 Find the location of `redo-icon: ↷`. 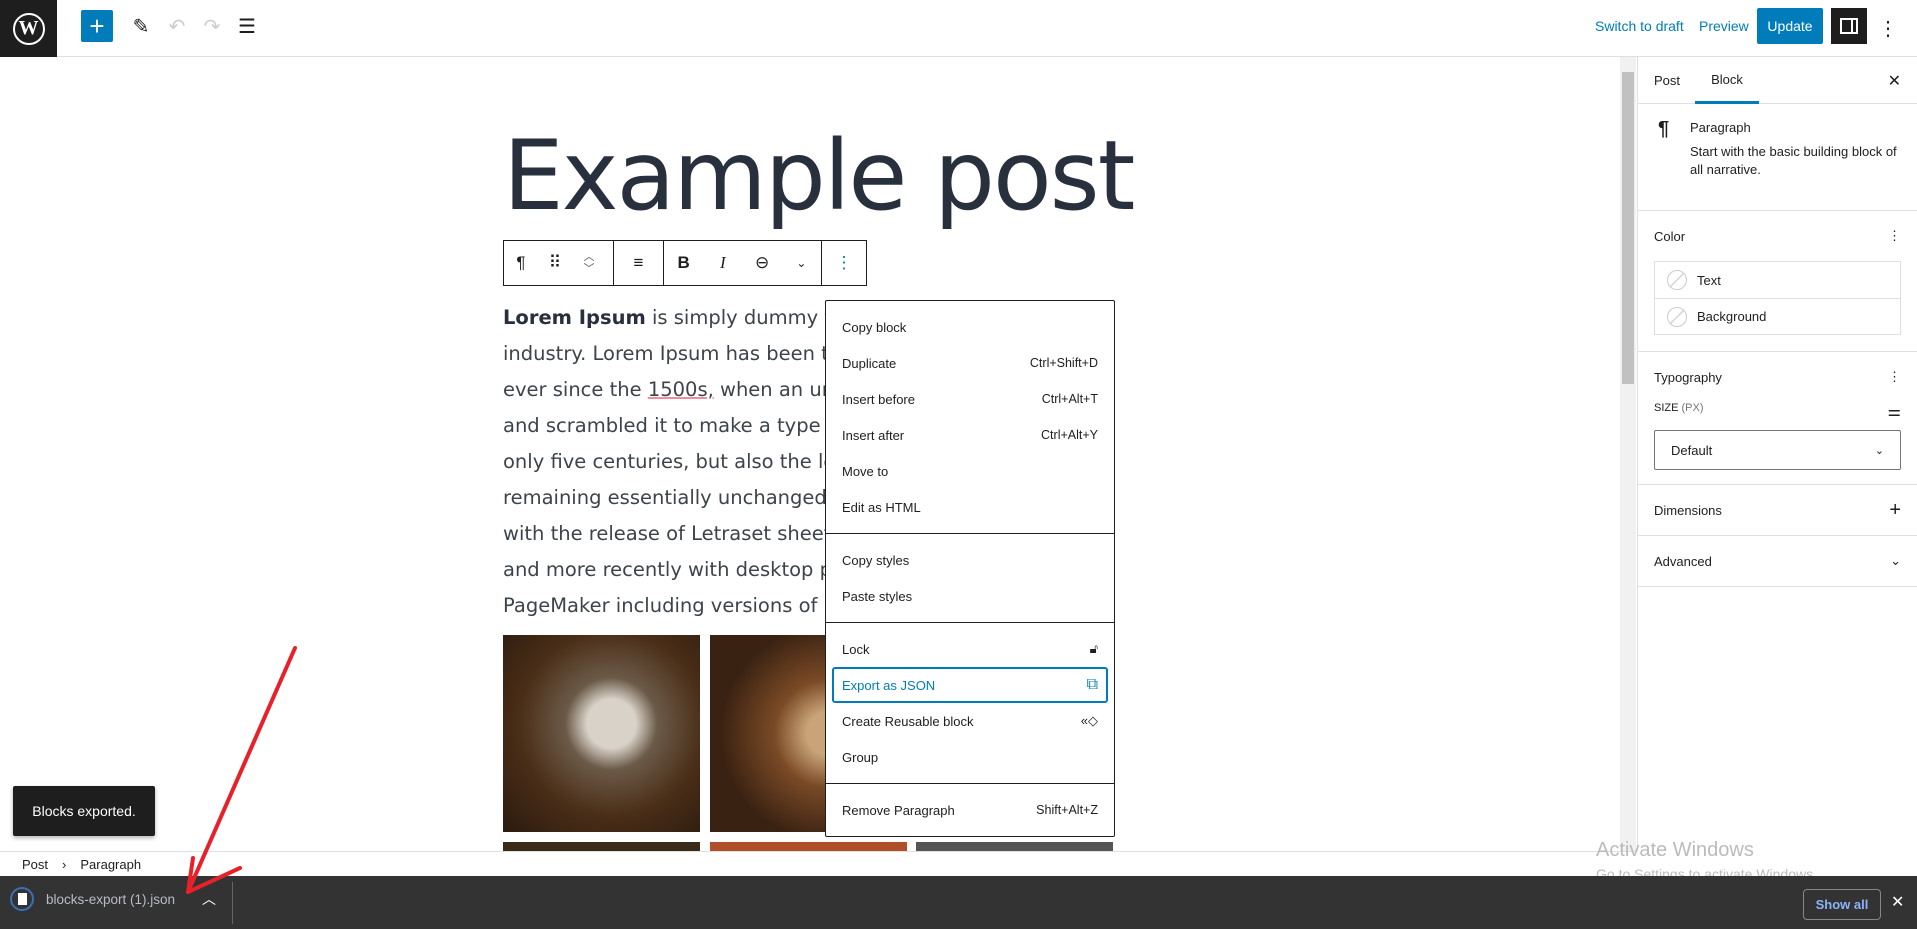

redo-icon: ↷ is located at coordinates (212, 26).